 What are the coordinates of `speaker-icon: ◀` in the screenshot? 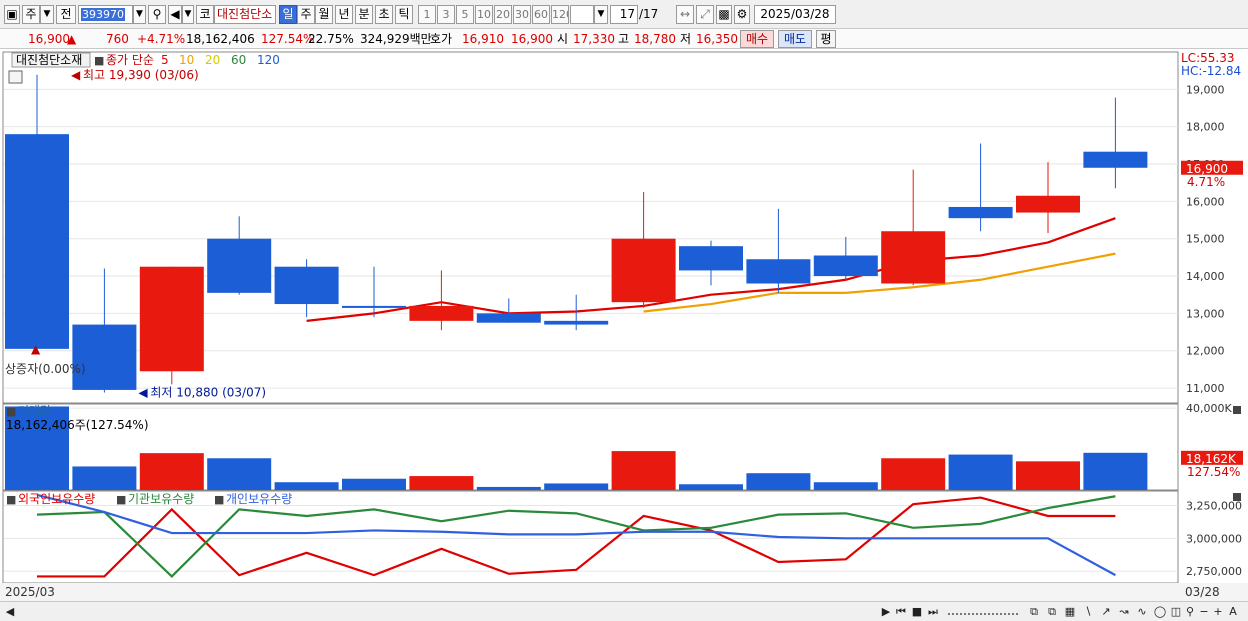 It's located at (175, 14).